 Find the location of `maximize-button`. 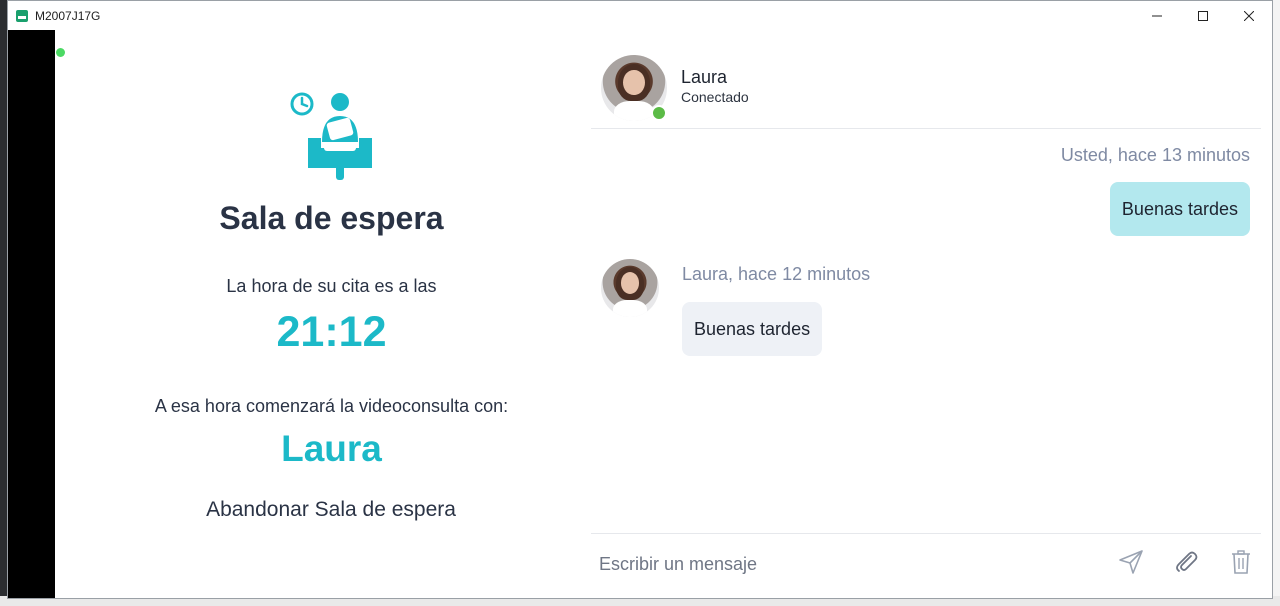

maximize-button is located at coordinates (1203, 15).